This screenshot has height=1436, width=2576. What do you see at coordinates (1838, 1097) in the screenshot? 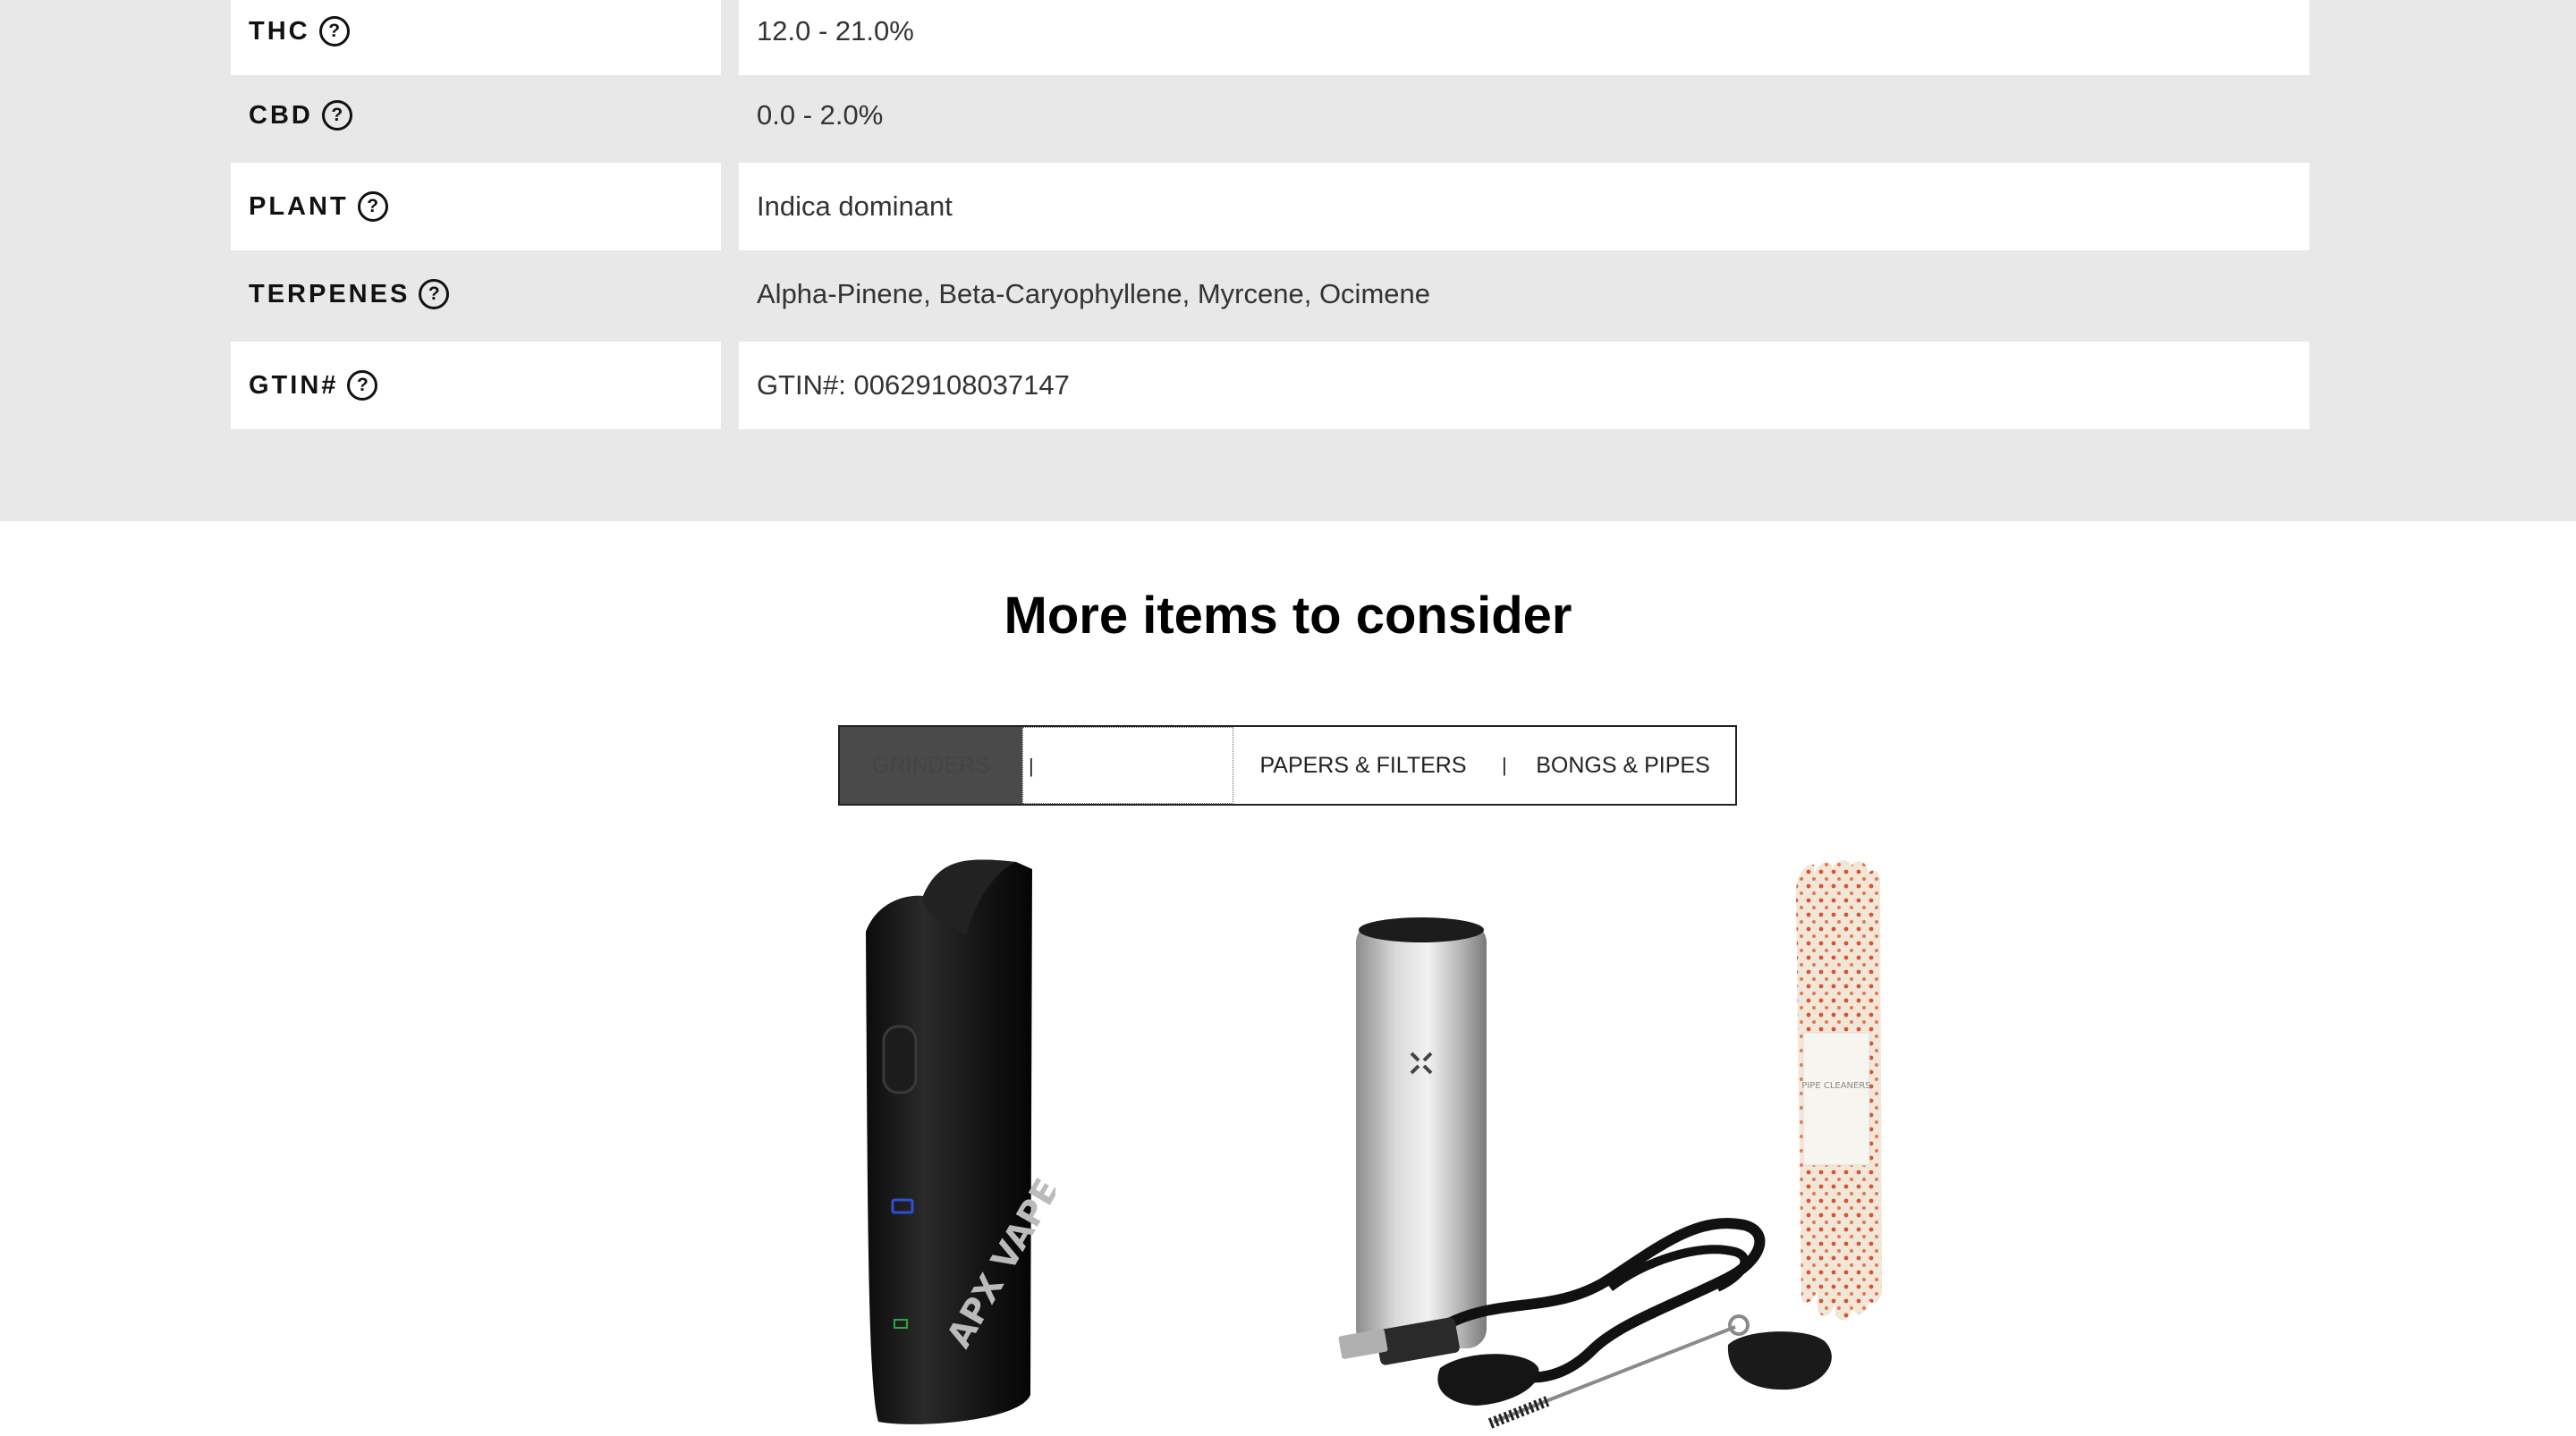
I see `product-image-pipe-cleaners: PIPE CLEANERS` at bounding box center [1838, 1097].